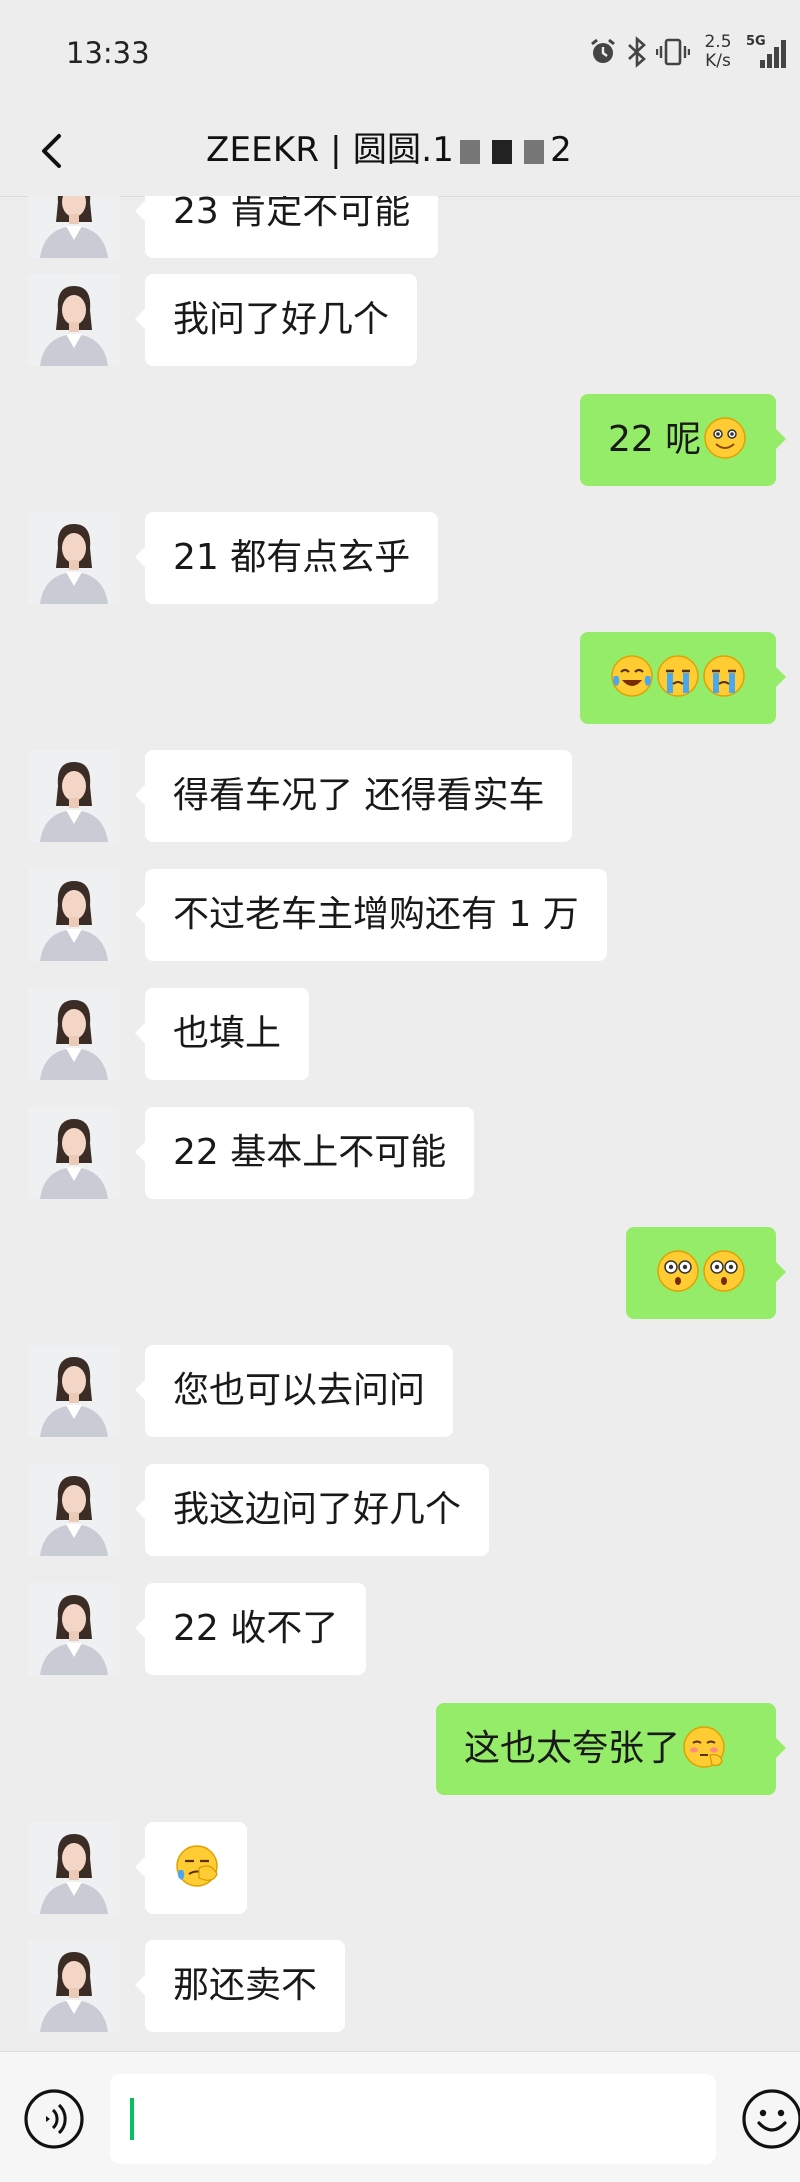  I want to click on message-text: 22 呢, so click(655, 439).